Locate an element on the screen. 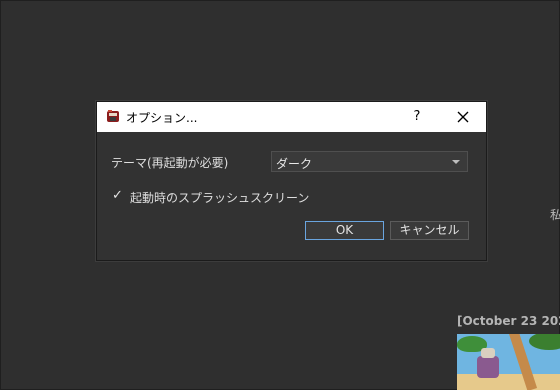  ok-button: OK is located at coordinates (344, 230).